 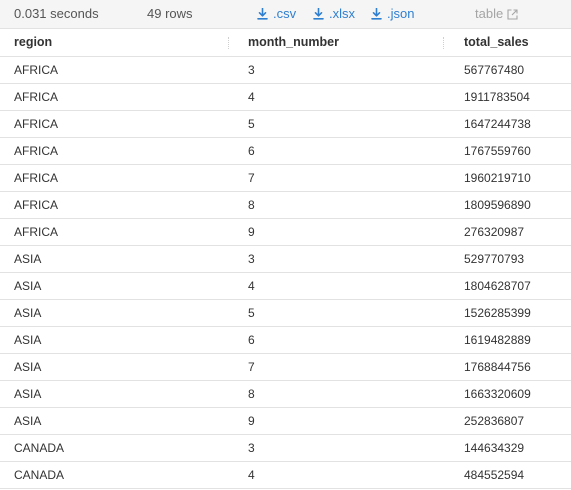 What do you see at coordinates (285, 394) in the screenshot?
I see `table-row: ASIA 8 1663320609` at bounding box center [285, 394].